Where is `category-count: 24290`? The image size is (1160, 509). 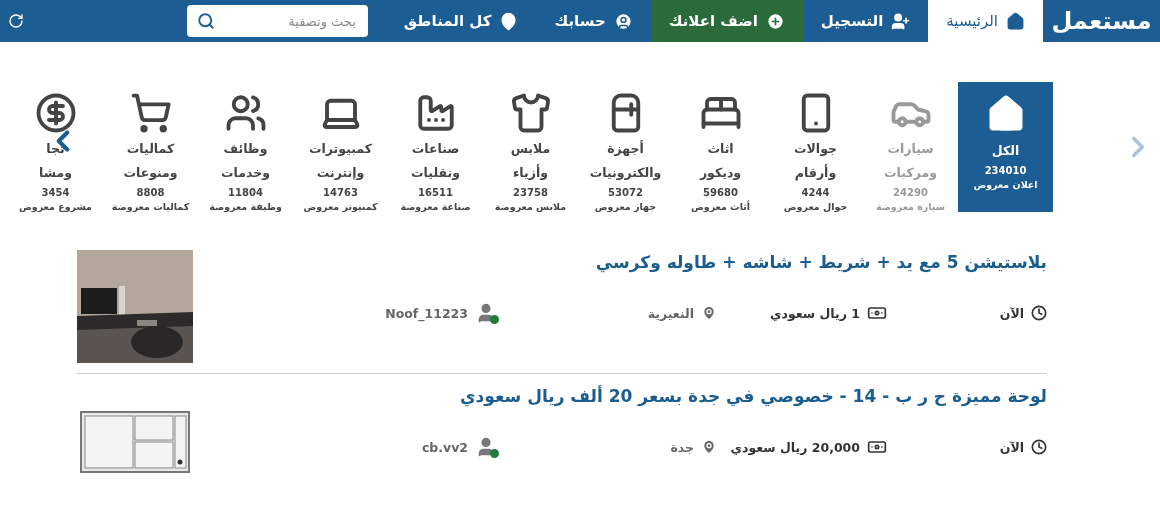 category-count: 24290 is located at coordinates (910, 192).